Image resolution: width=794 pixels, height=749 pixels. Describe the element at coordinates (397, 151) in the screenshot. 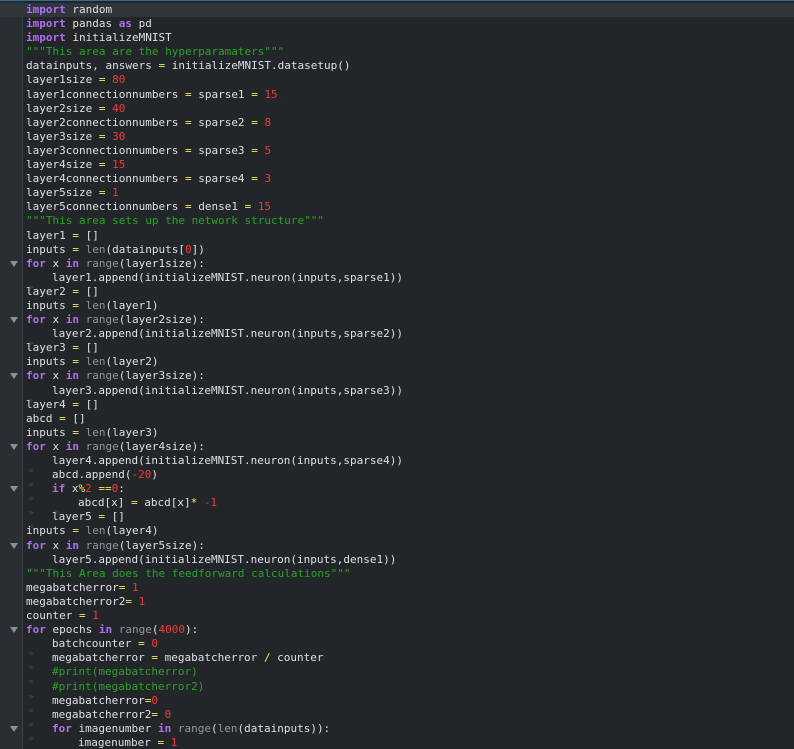

I see `code-line: layer3connectionnumbers = sparse3 = 5` at that location.